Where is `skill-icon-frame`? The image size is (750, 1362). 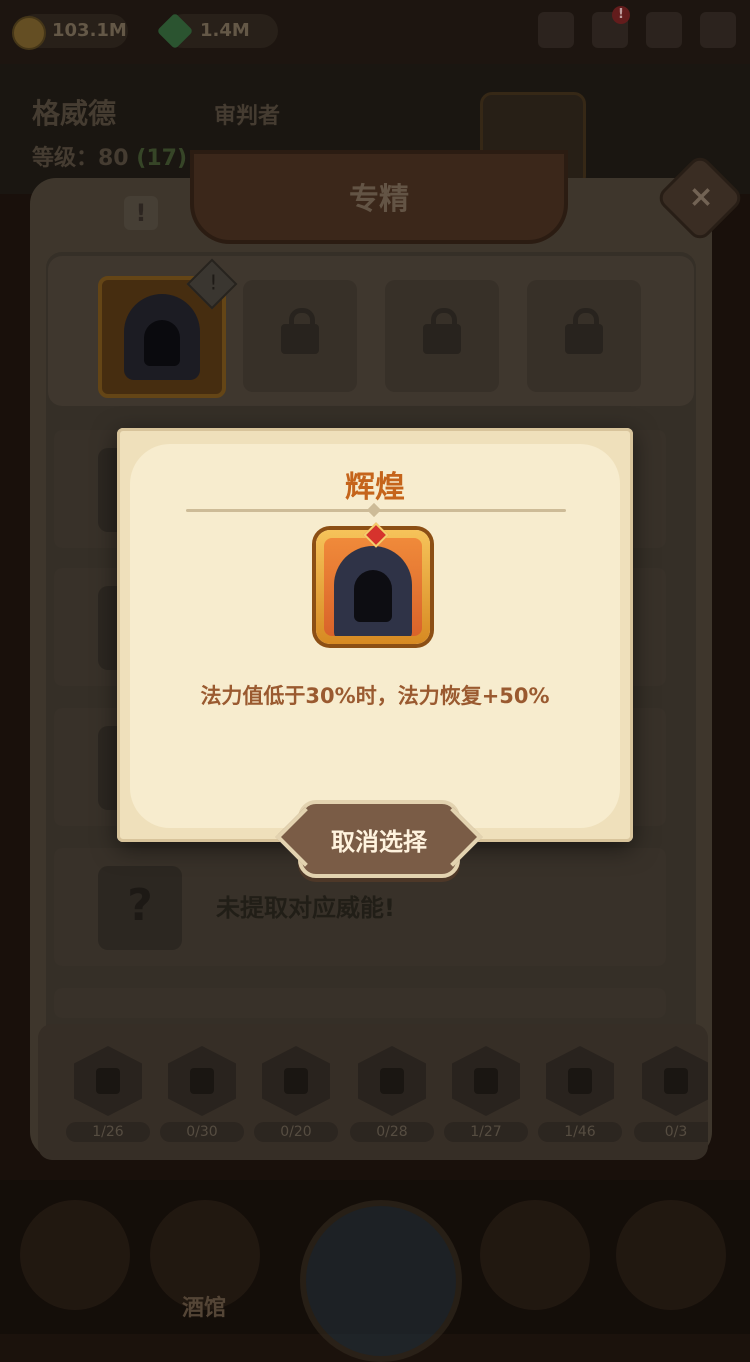
skill-icon-frame is located at coordinates (373, 587).